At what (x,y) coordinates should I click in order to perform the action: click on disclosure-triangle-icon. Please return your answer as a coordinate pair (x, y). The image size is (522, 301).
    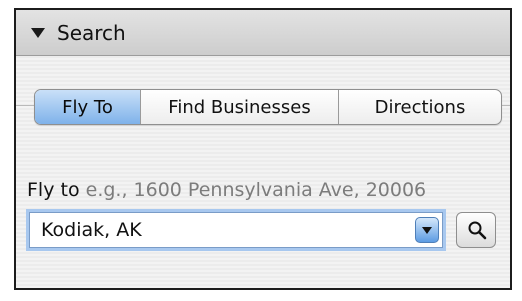
    Looking at the image, I should click on (38, 32).